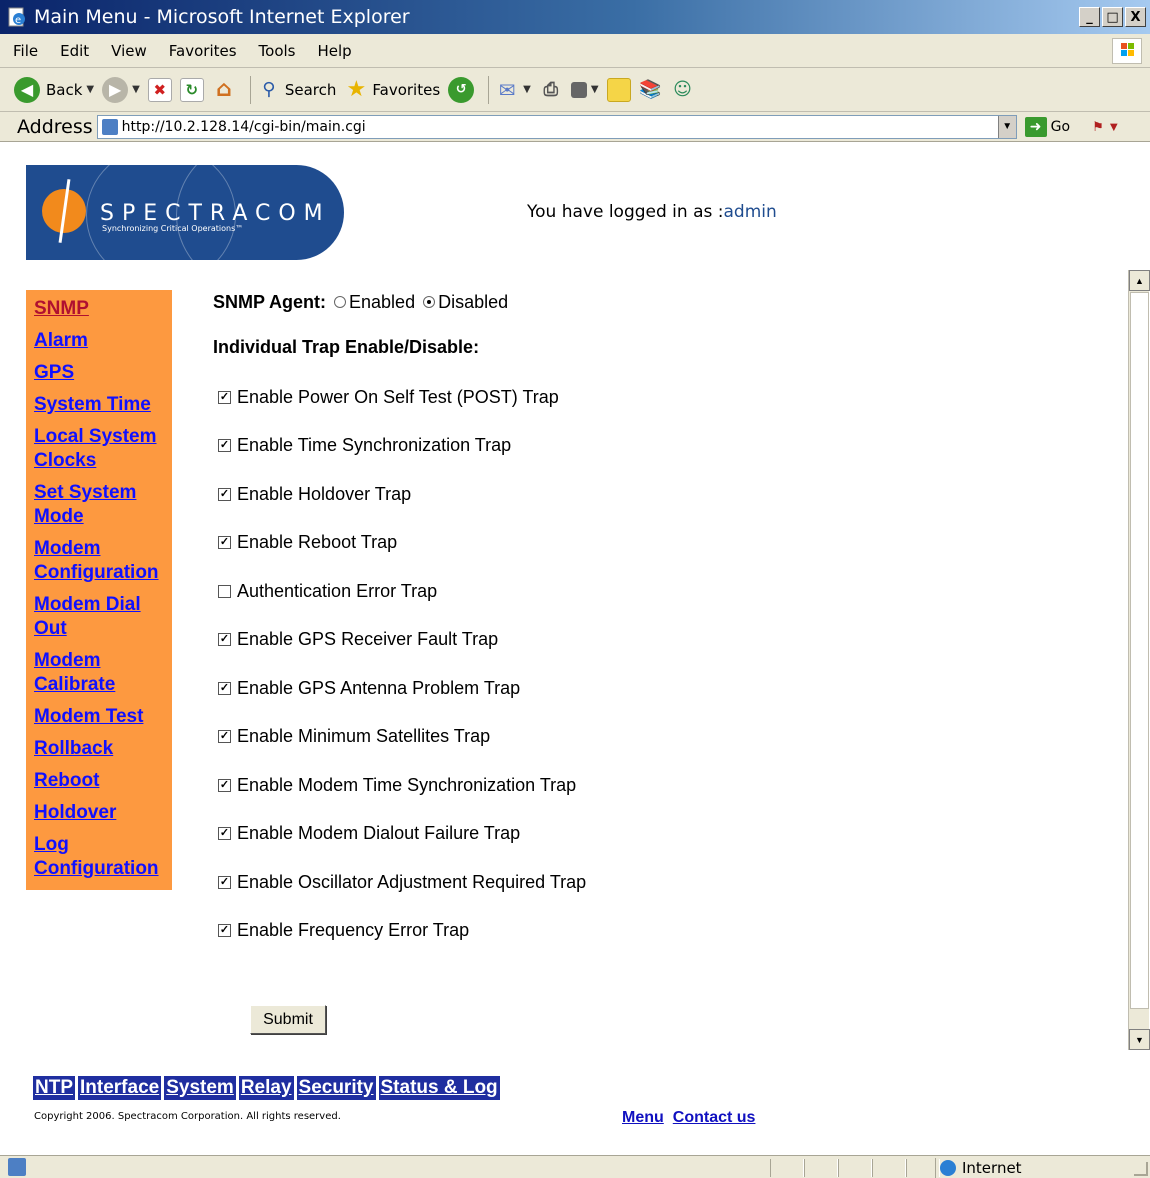 The height and width of the screenshot is (1178, 1150). What do you see at coordinates (663, 302) in the screenshot?
I see `snmp-agent-row: SNMP Agent: Enabled Disabled` at bounding box center [663, 302].